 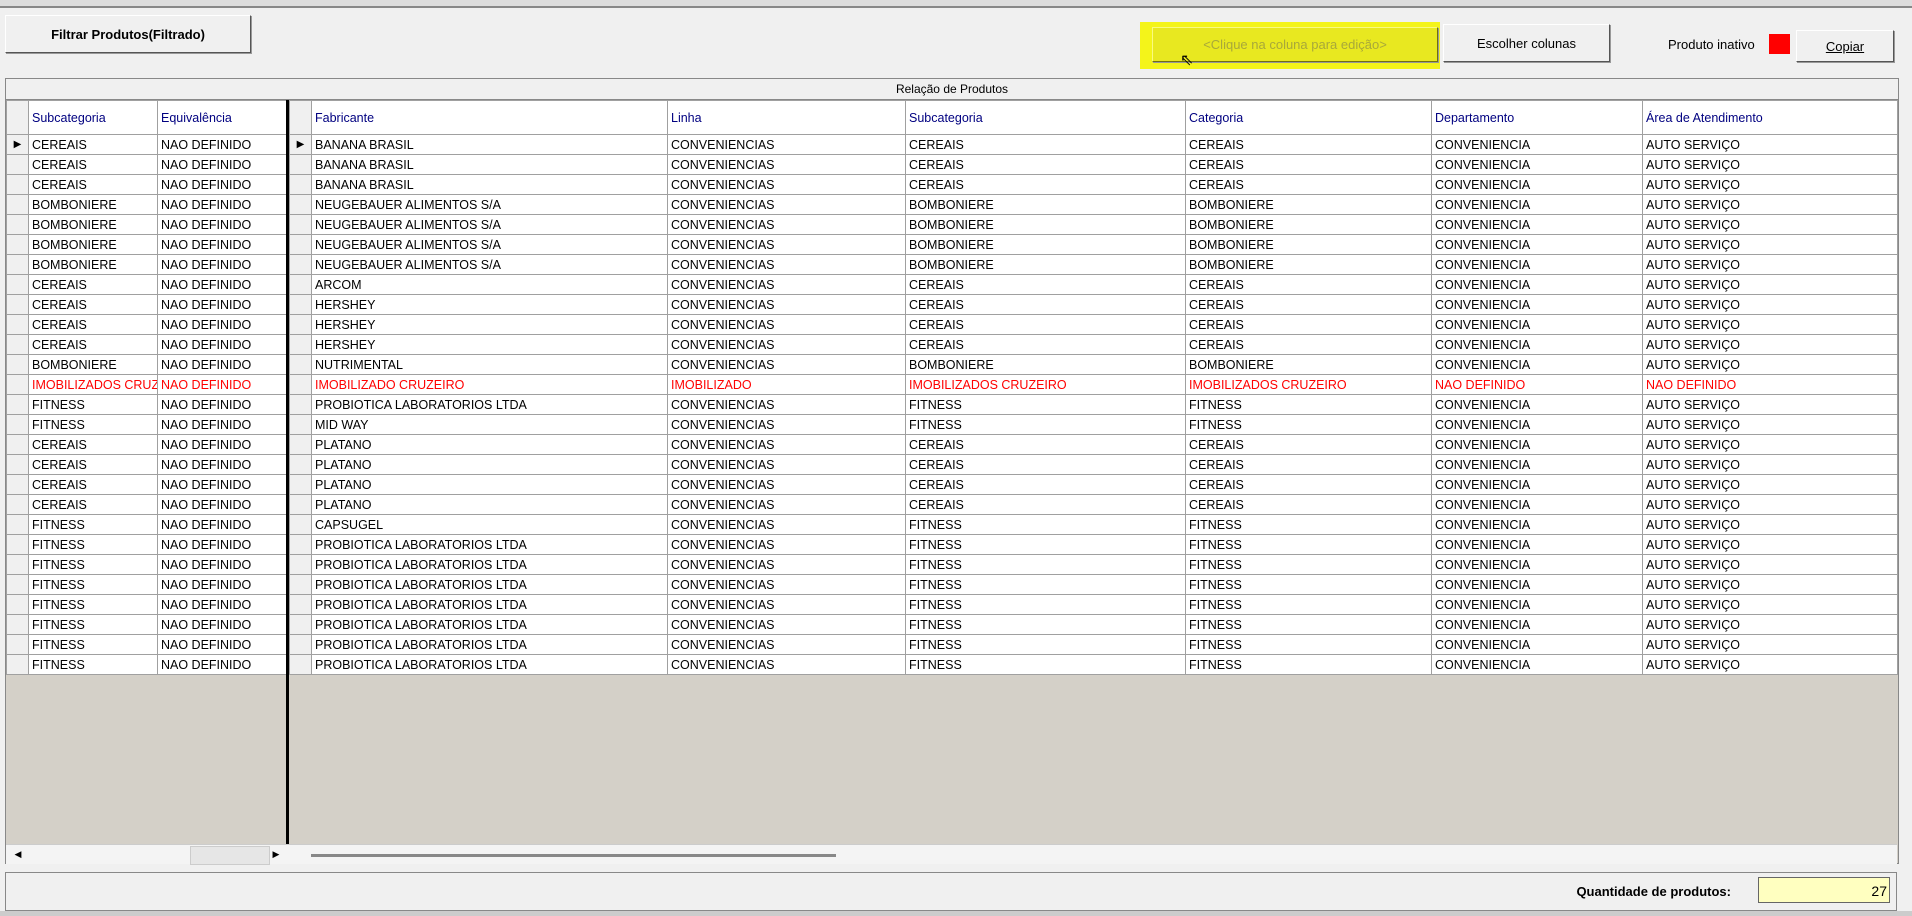 I want to click on column-header-linha: Linha, so click(x=786, y=117).